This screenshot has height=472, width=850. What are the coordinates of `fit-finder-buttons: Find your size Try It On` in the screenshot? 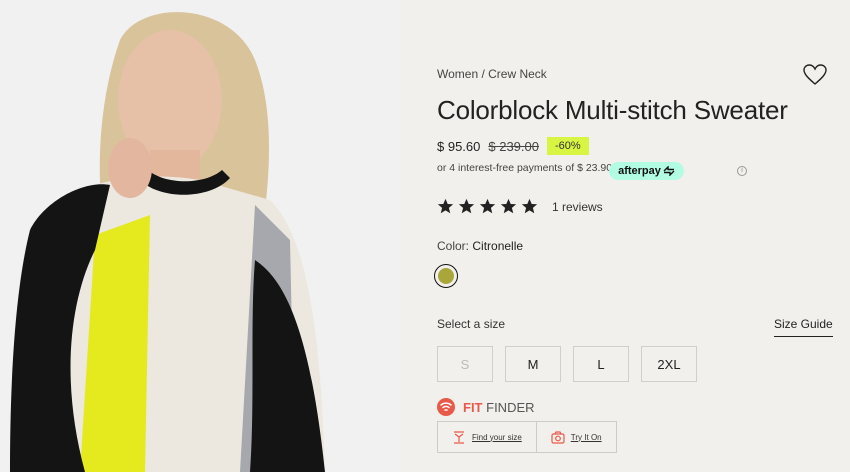 It's located at (527, 437).